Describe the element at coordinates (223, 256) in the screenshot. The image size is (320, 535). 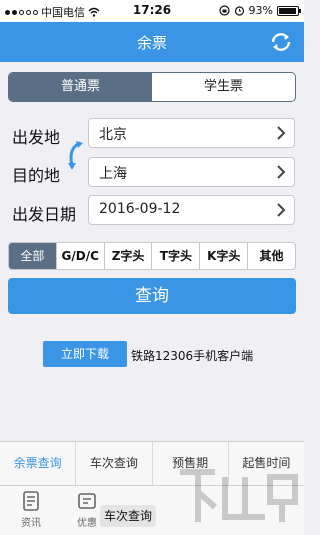
I see `filter-k: K字头` at that location.